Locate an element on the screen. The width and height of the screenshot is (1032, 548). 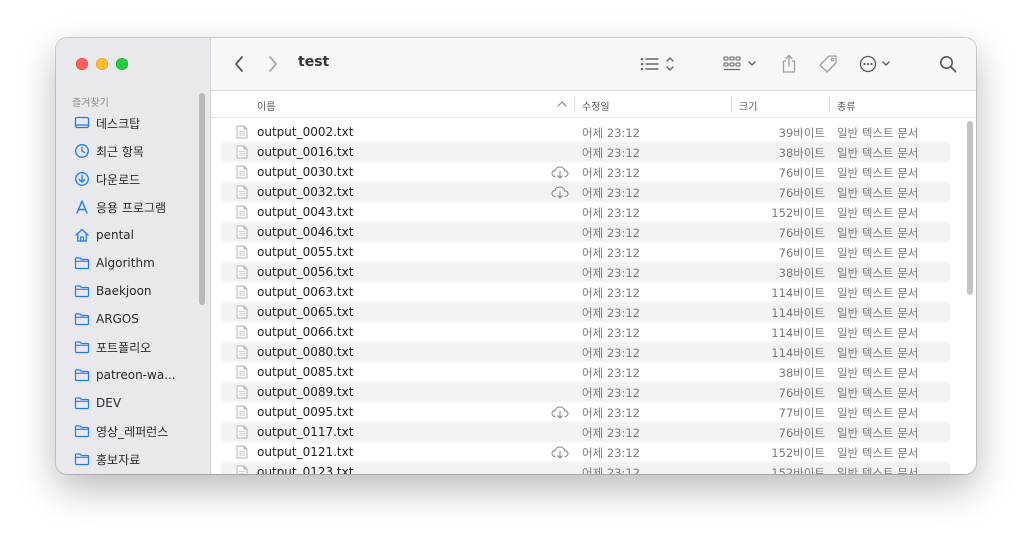
table-row: output_0002.txt 어제 23:12 39바이트 일반 텍스트 문서 is located at coordinates (586, 132).